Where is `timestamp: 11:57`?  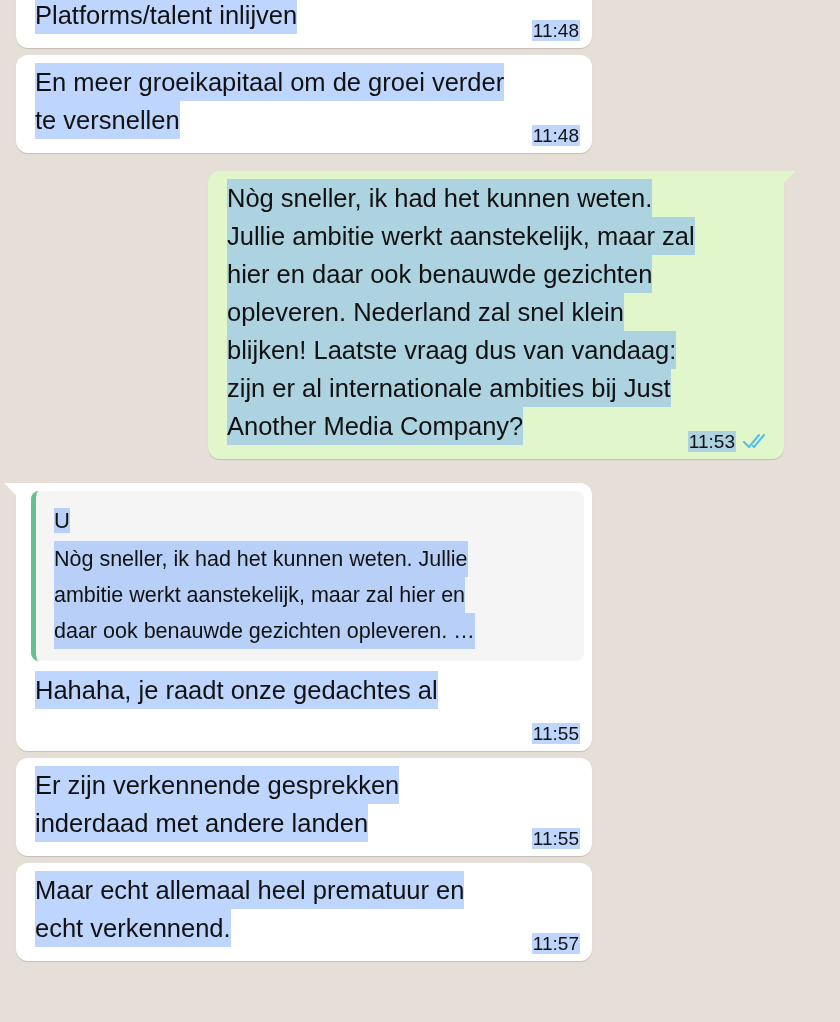
timestamp: 11:57 is located at coordinates (555, 943).